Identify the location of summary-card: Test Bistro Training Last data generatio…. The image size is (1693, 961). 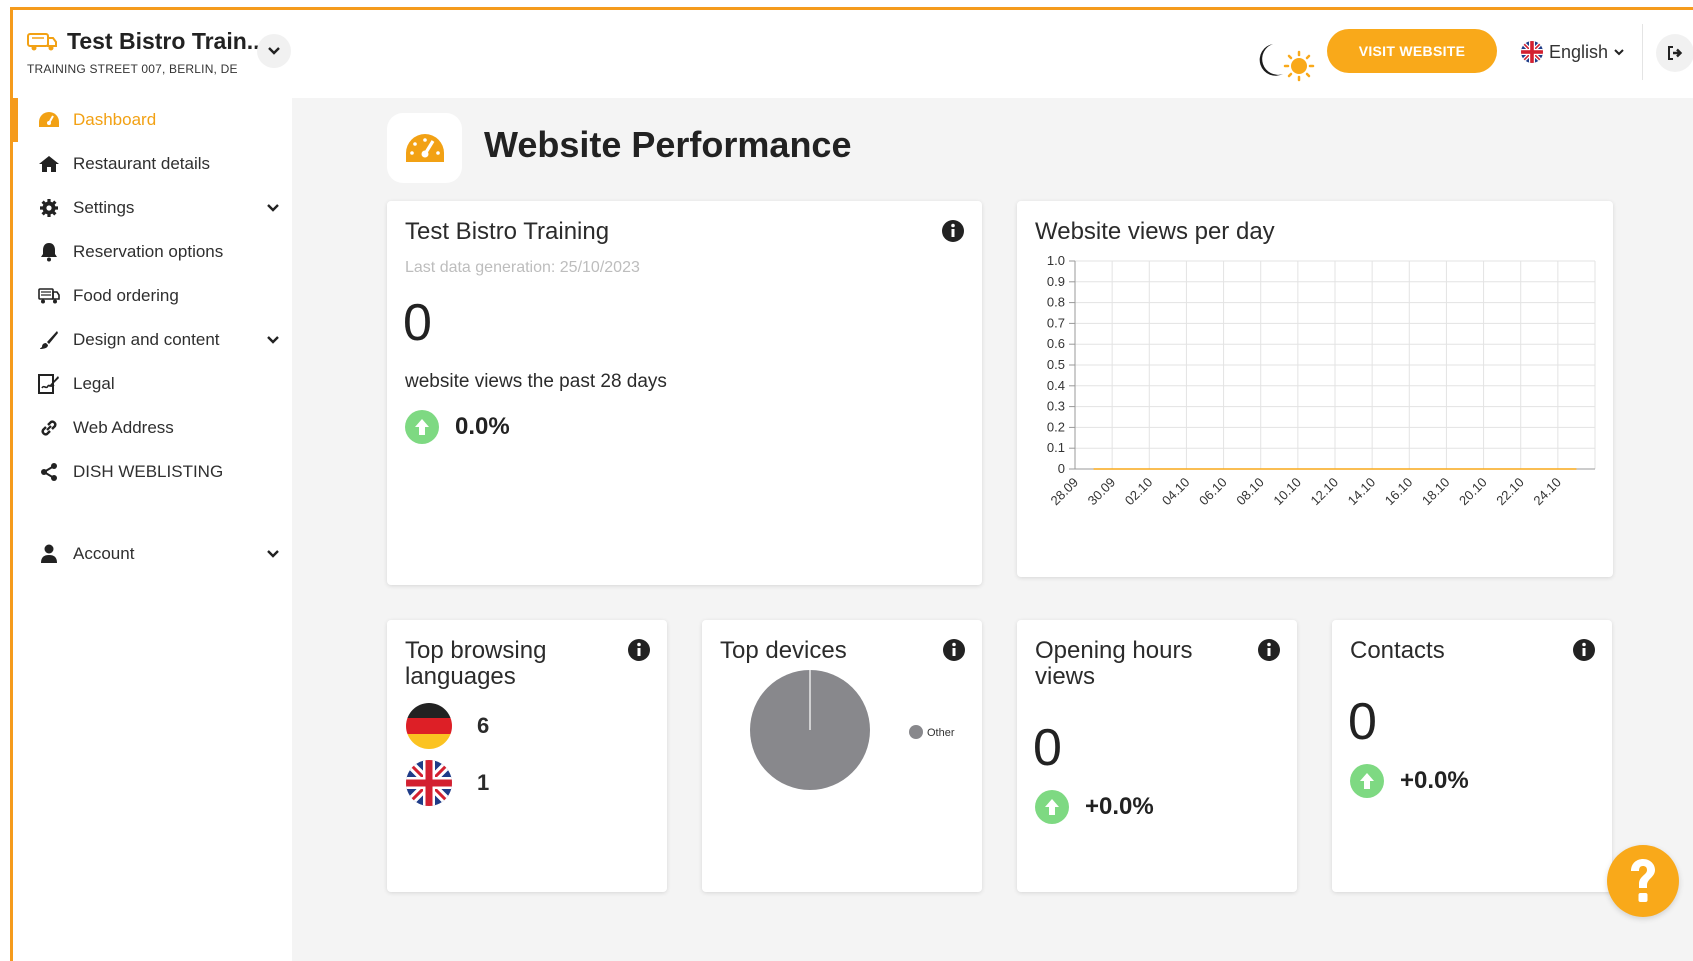
(684, 393).